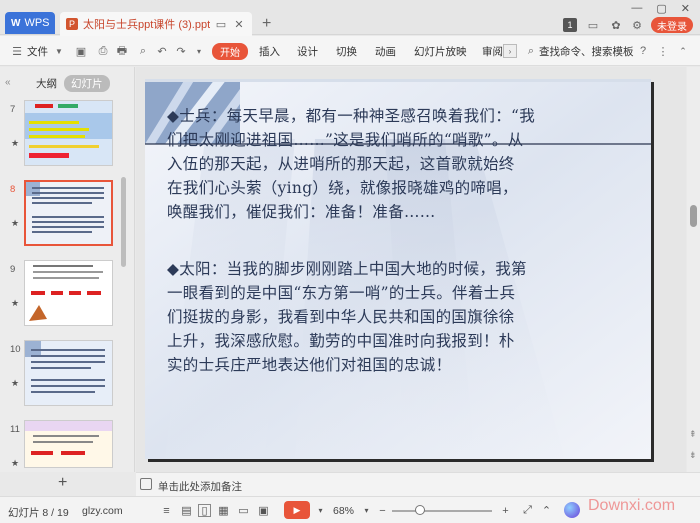  I want to click on more-chevron-icon: ▾, so click(199, 51).